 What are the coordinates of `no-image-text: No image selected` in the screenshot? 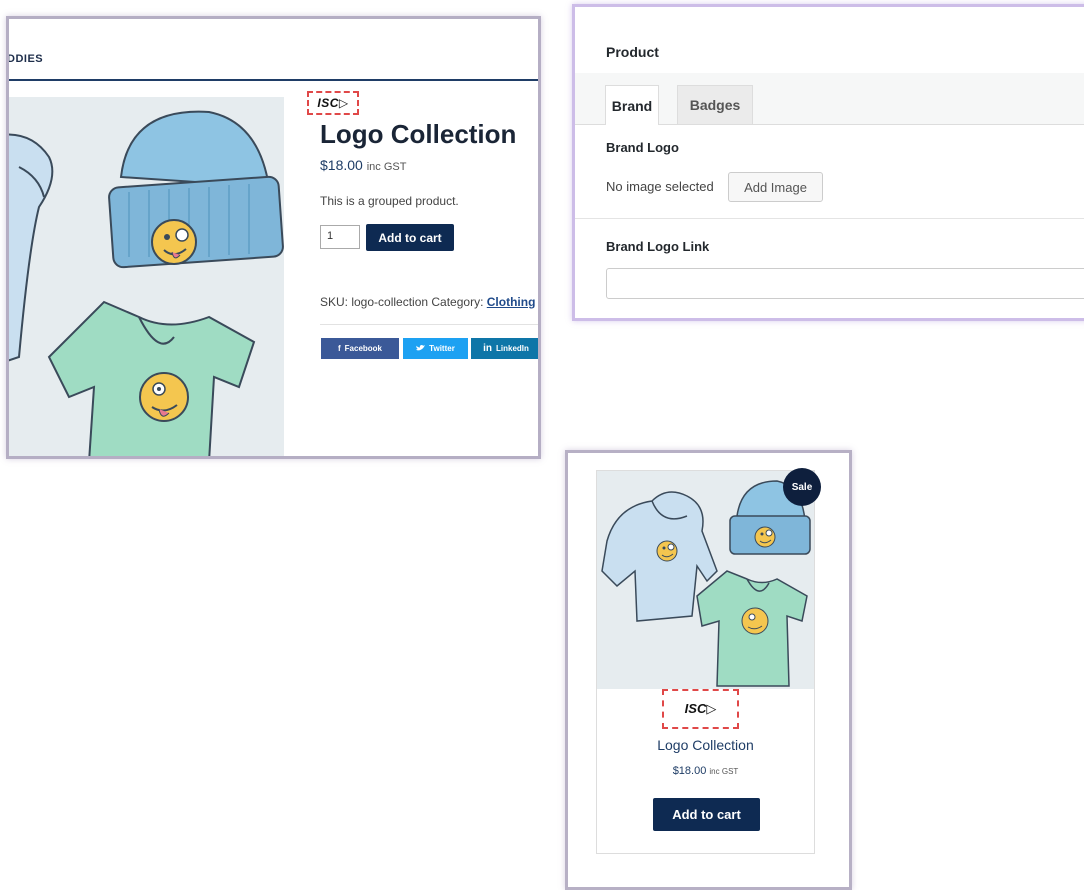 It's located at (660, 186).